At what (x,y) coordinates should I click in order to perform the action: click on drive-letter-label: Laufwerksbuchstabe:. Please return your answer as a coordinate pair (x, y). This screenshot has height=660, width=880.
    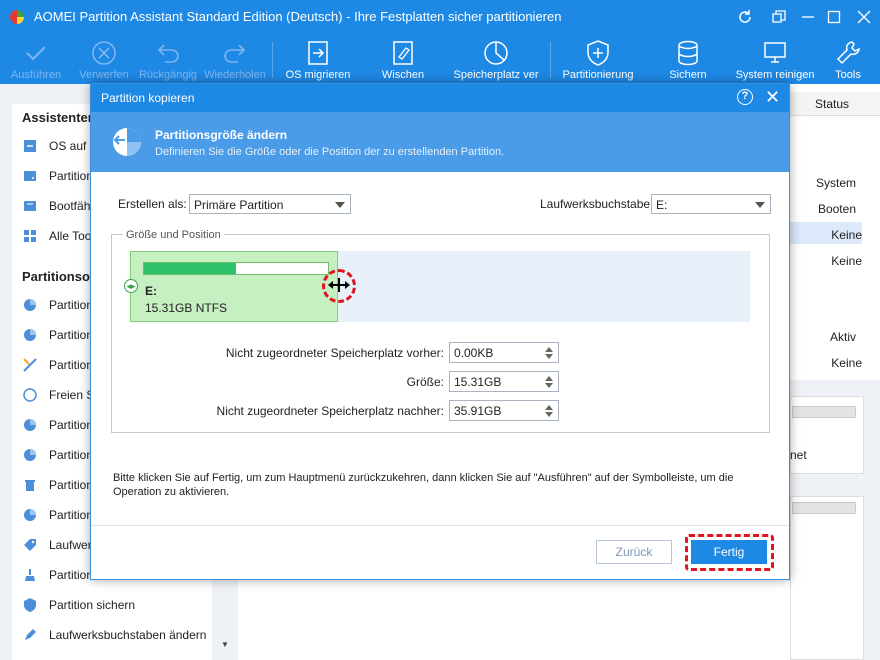
    Looking at the image, I should click on (597, 204).